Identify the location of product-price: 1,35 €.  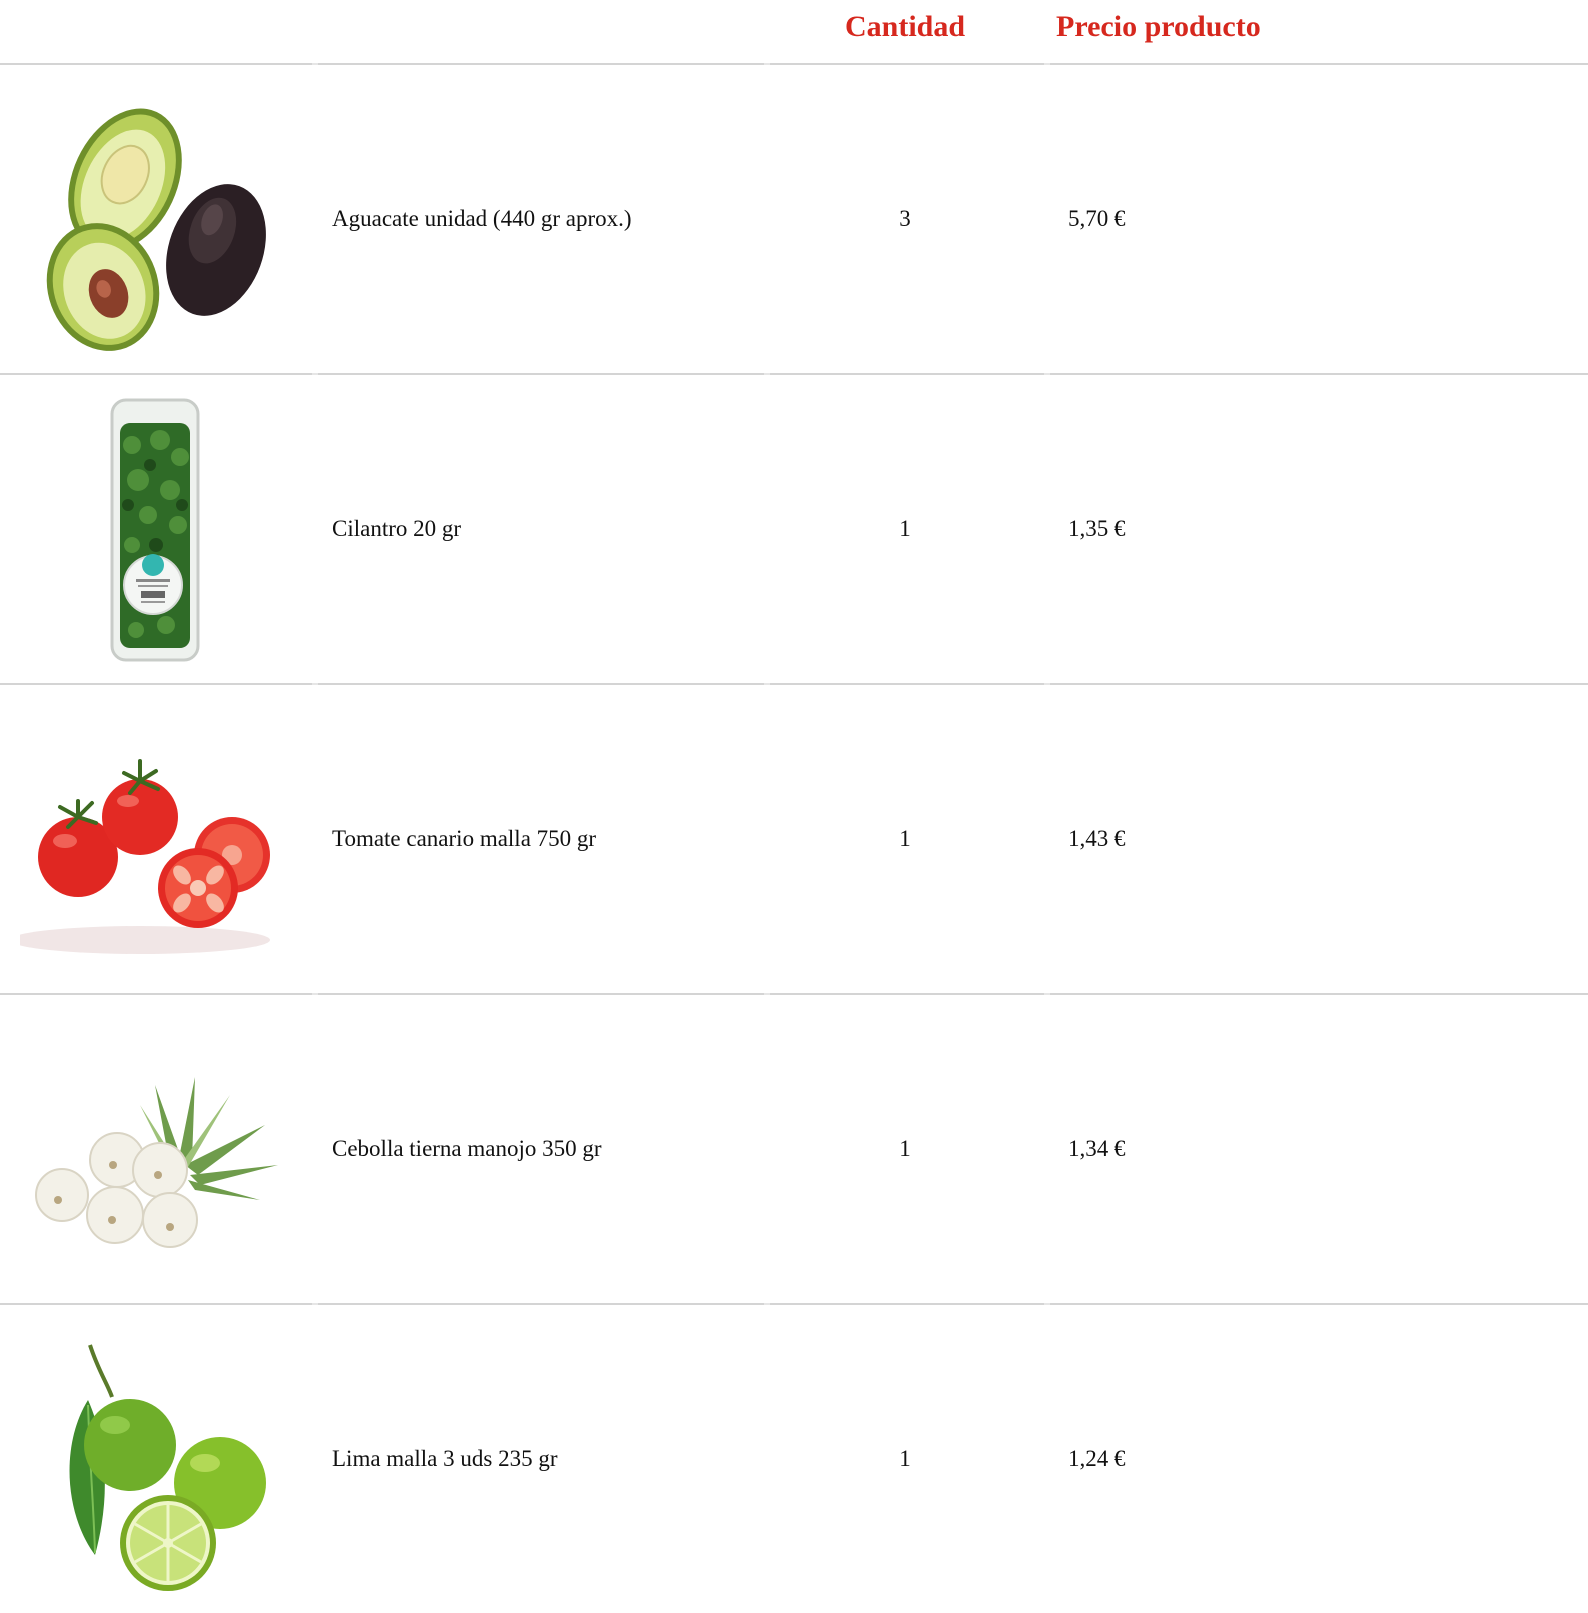
(1097, 528).